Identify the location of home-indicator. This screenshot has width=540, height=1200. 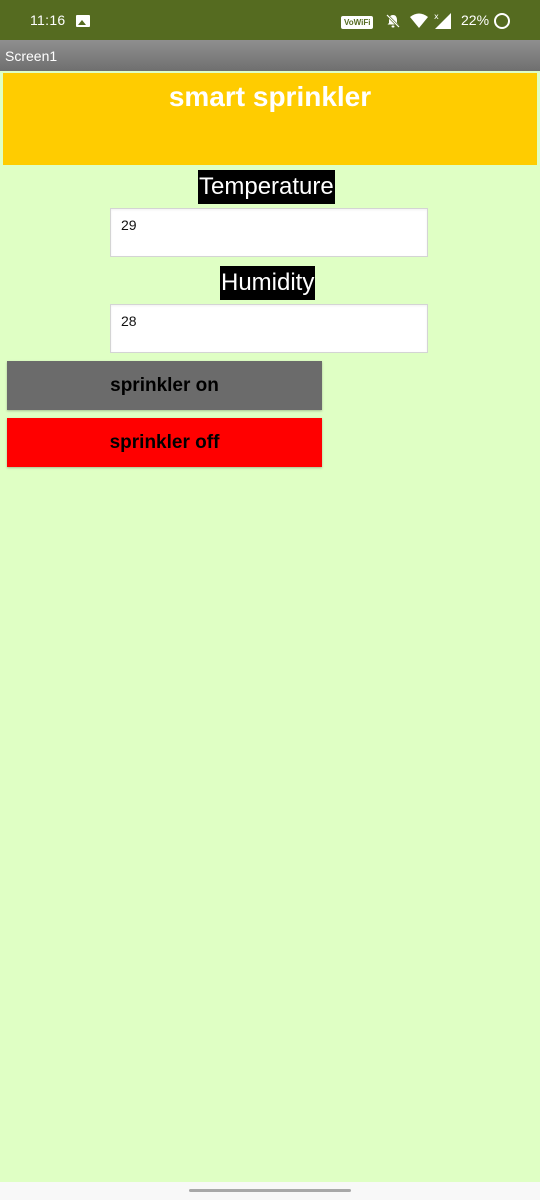
(270, 1190).